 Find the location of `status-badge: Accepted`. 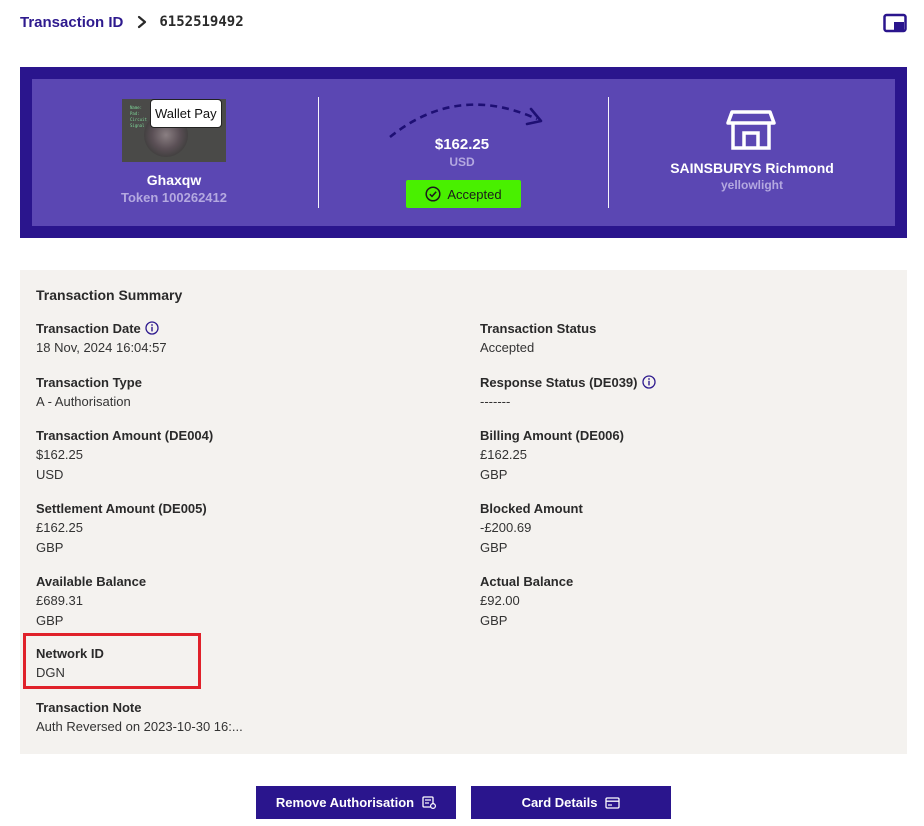

status-badge: Accepted is located at coordinates (463, 194).